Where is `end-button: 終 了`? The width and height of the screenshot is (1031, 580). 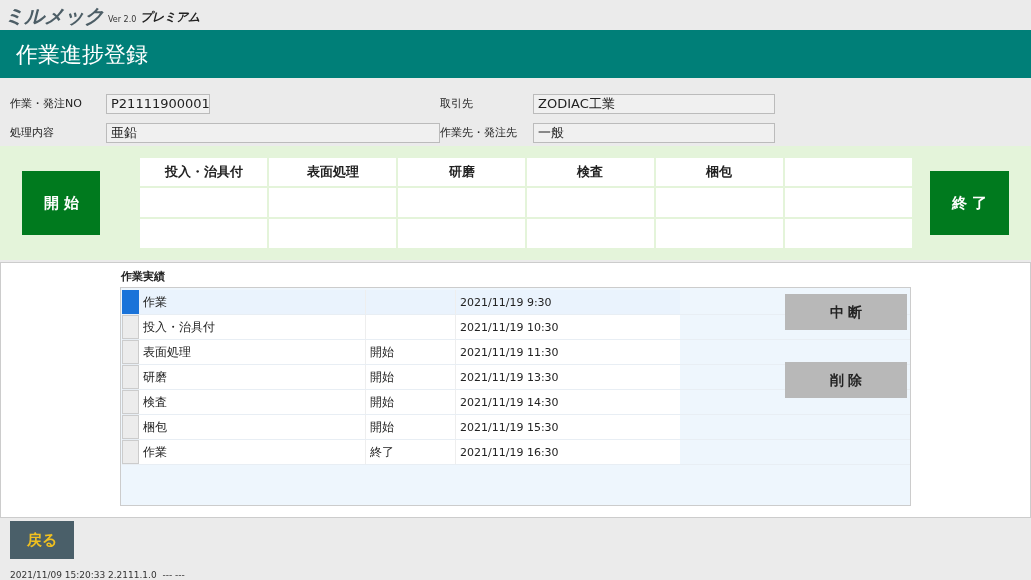 end-button: 終 了 is located at coordinates (969, 203).